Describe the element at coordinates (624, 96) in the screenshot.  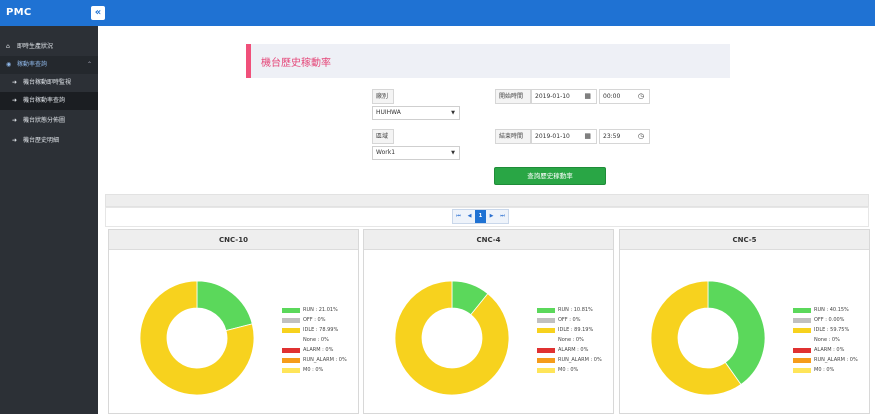
I see `start-time-input: 00:00 ◷` at that location.